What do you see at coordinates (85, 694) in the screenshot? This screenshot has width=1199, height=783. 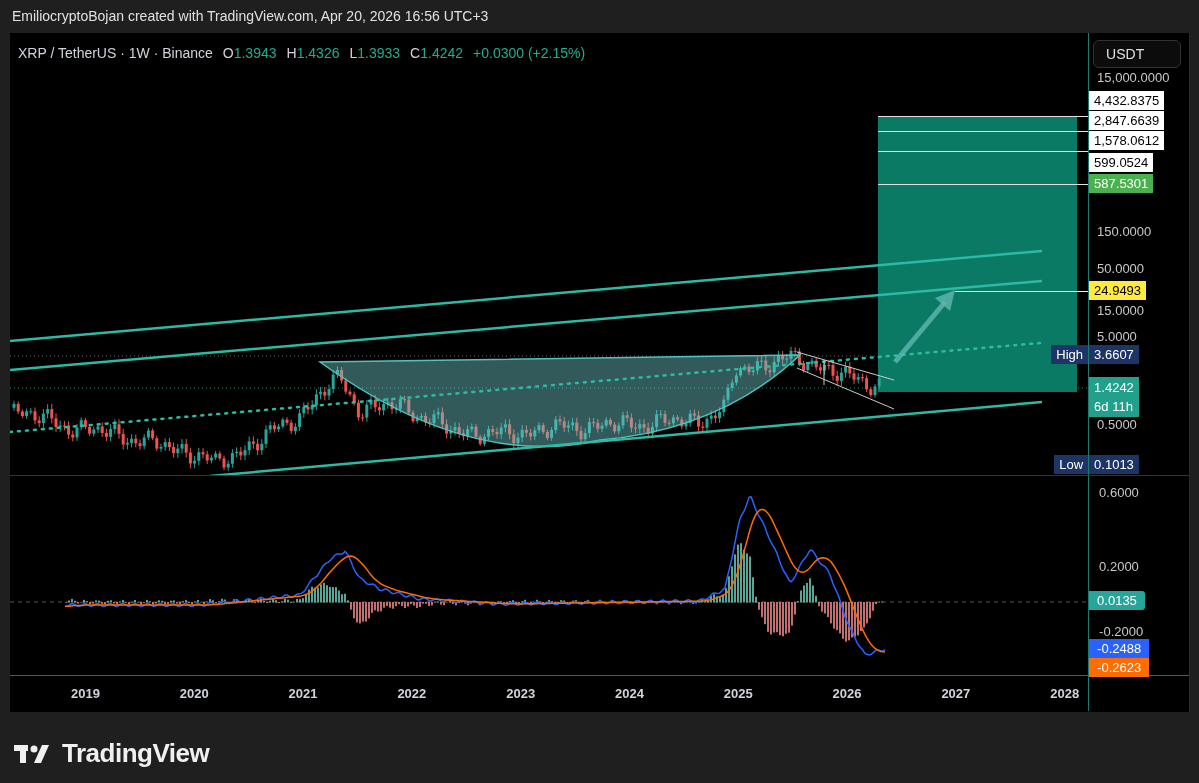 I see `axis-label: 2019` at bounding box center [85, 694].